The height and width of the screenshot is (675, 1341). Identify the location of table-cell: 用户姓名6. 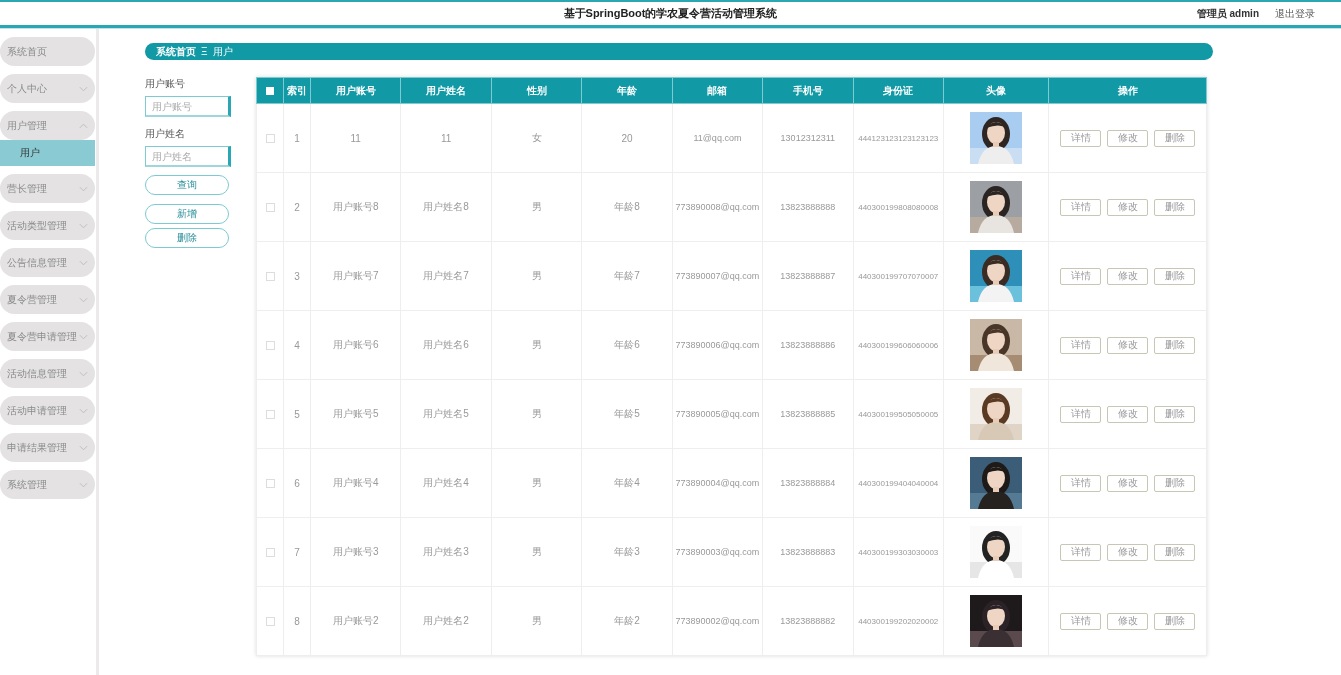
(446, 345).